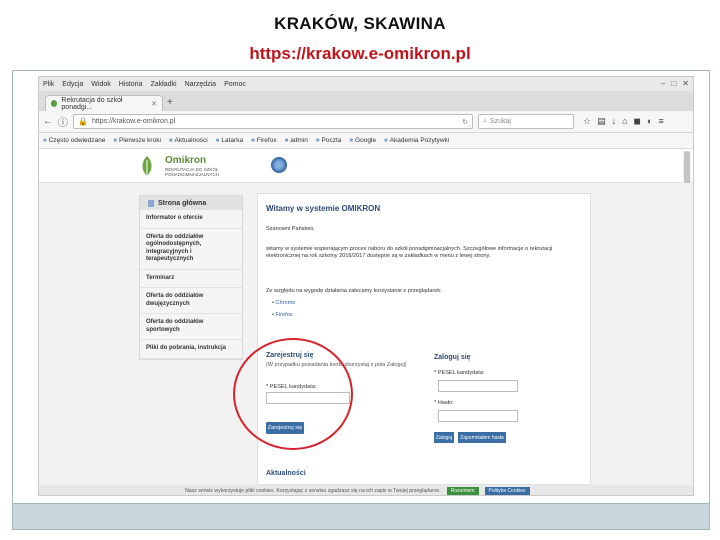 This screenshot has height=540, width=720. Describe the element at coordinates (482, 437) in the screenshot. I see `forgot-password-button: Zapomniałem hasła` at that location.